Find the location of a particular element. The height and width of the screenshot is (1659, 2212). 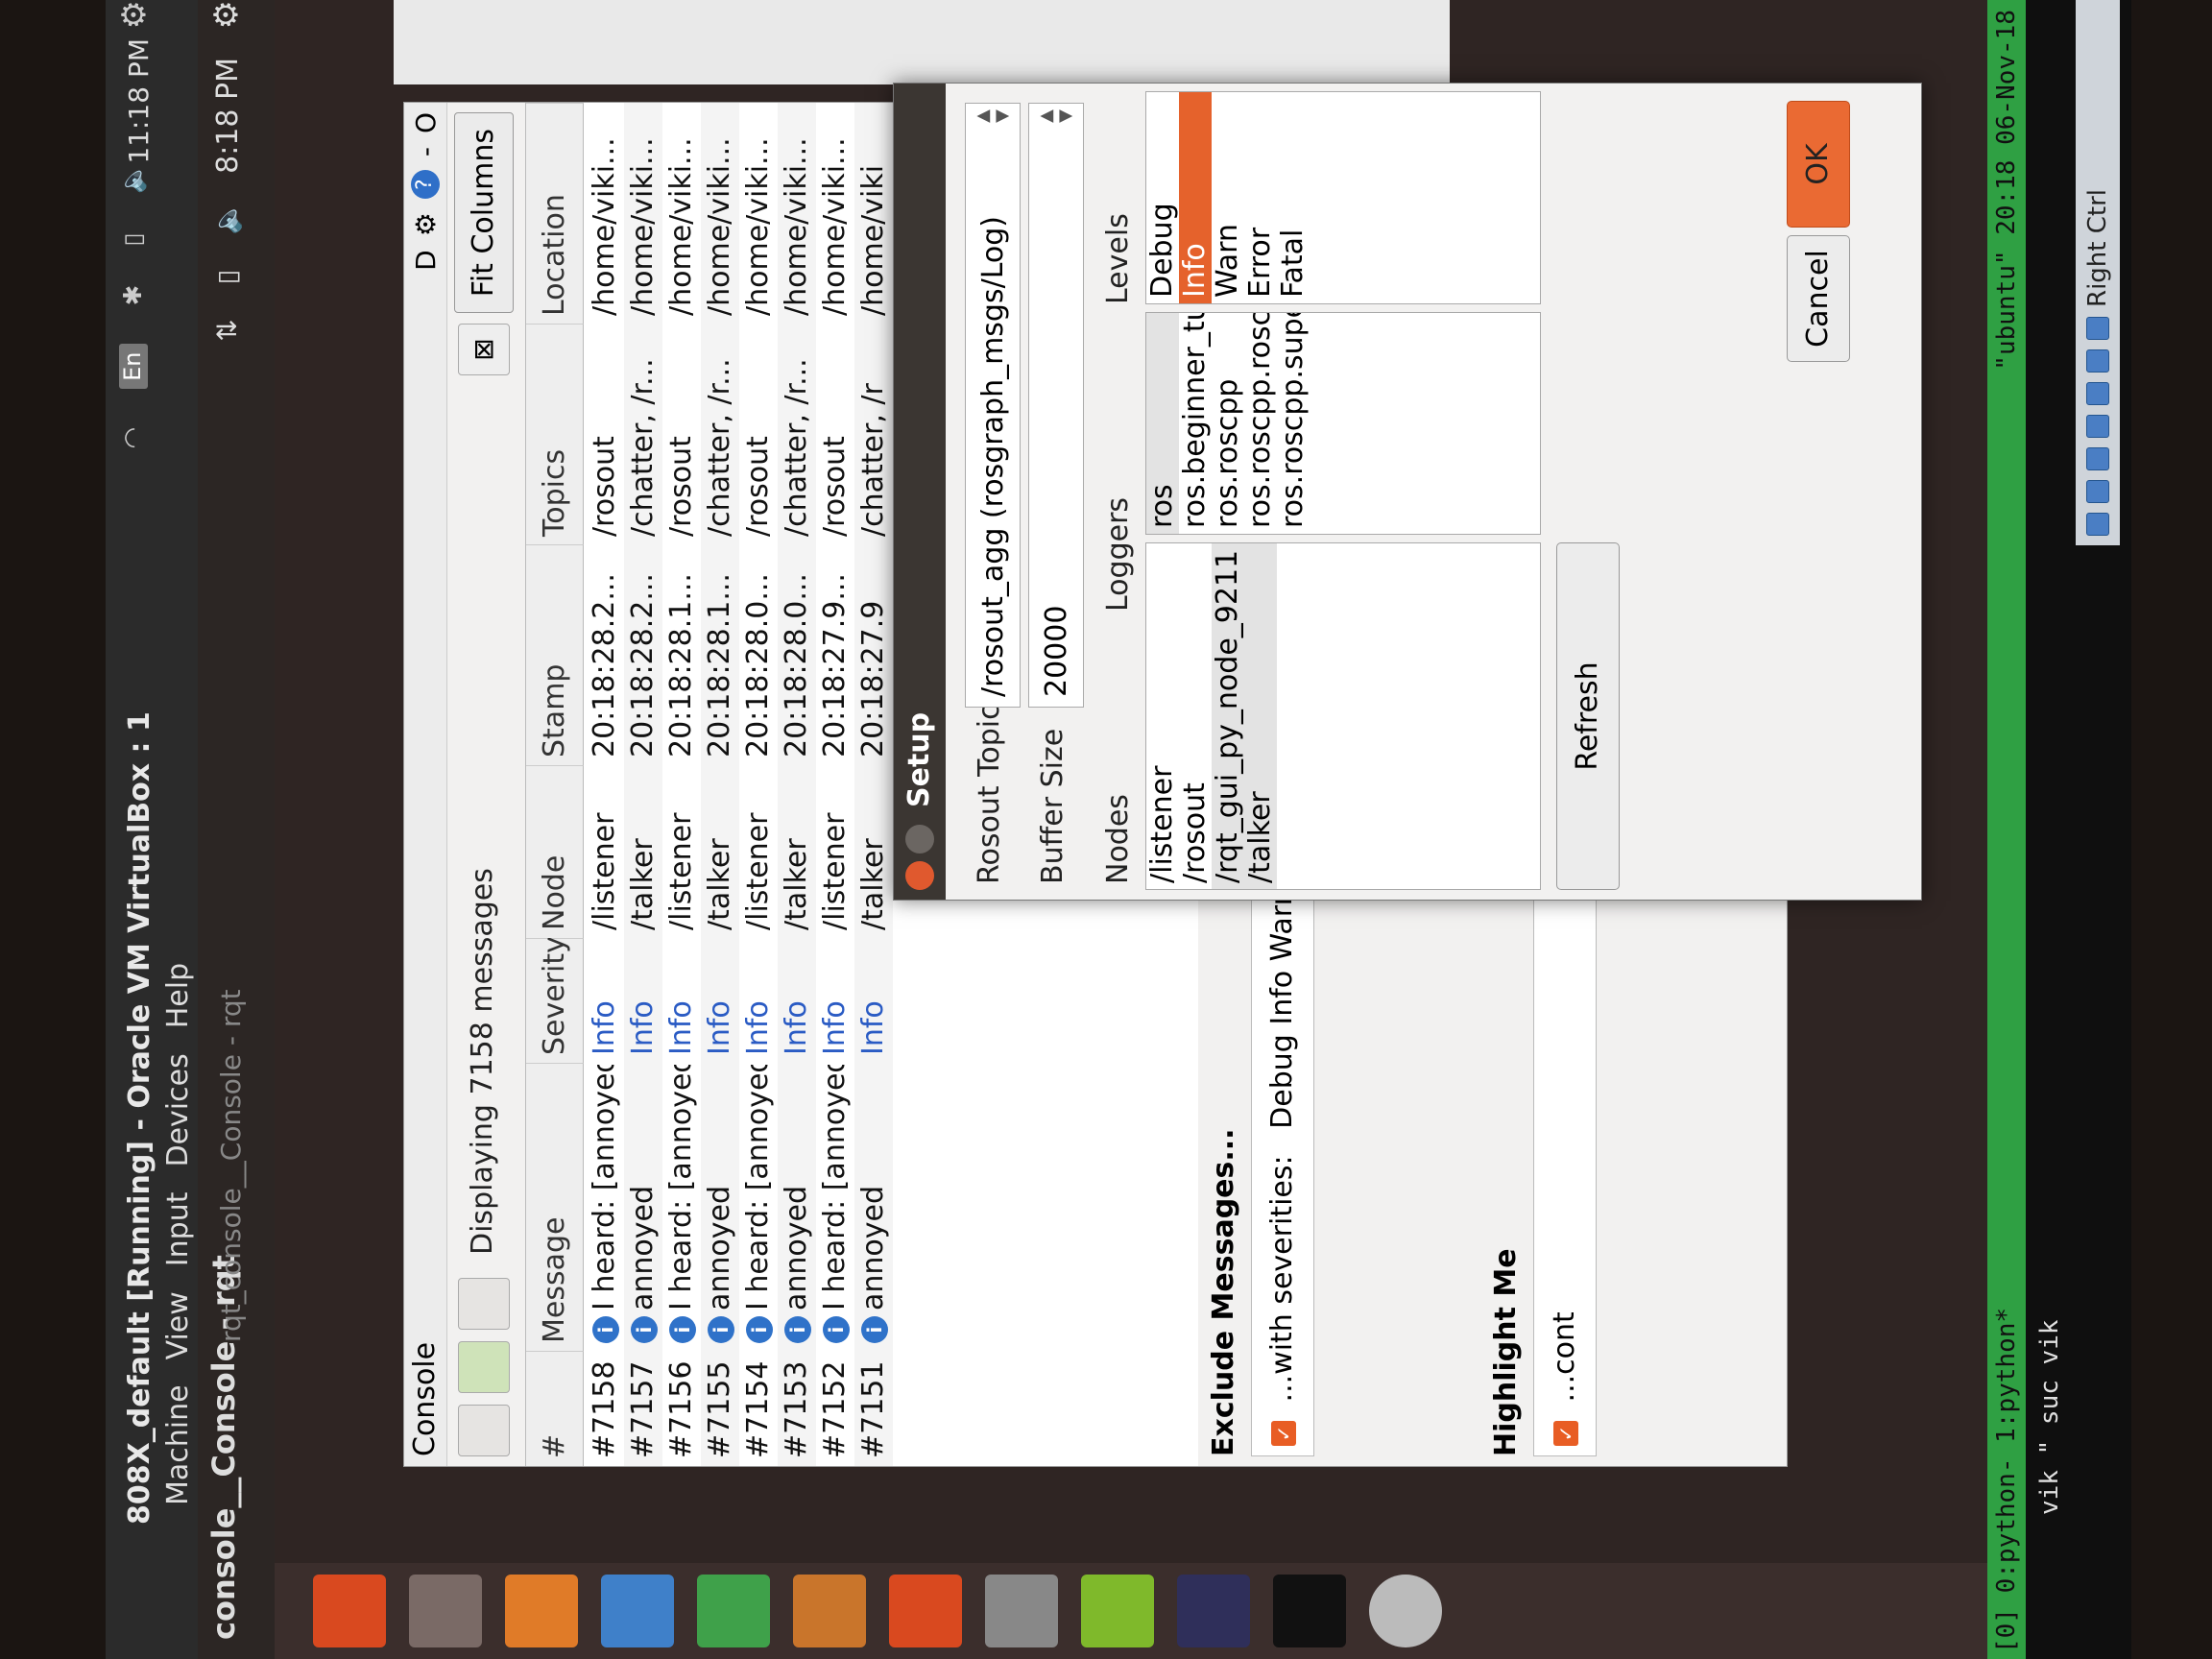

list-item: Fatal is located at coordinates (1293, 197).